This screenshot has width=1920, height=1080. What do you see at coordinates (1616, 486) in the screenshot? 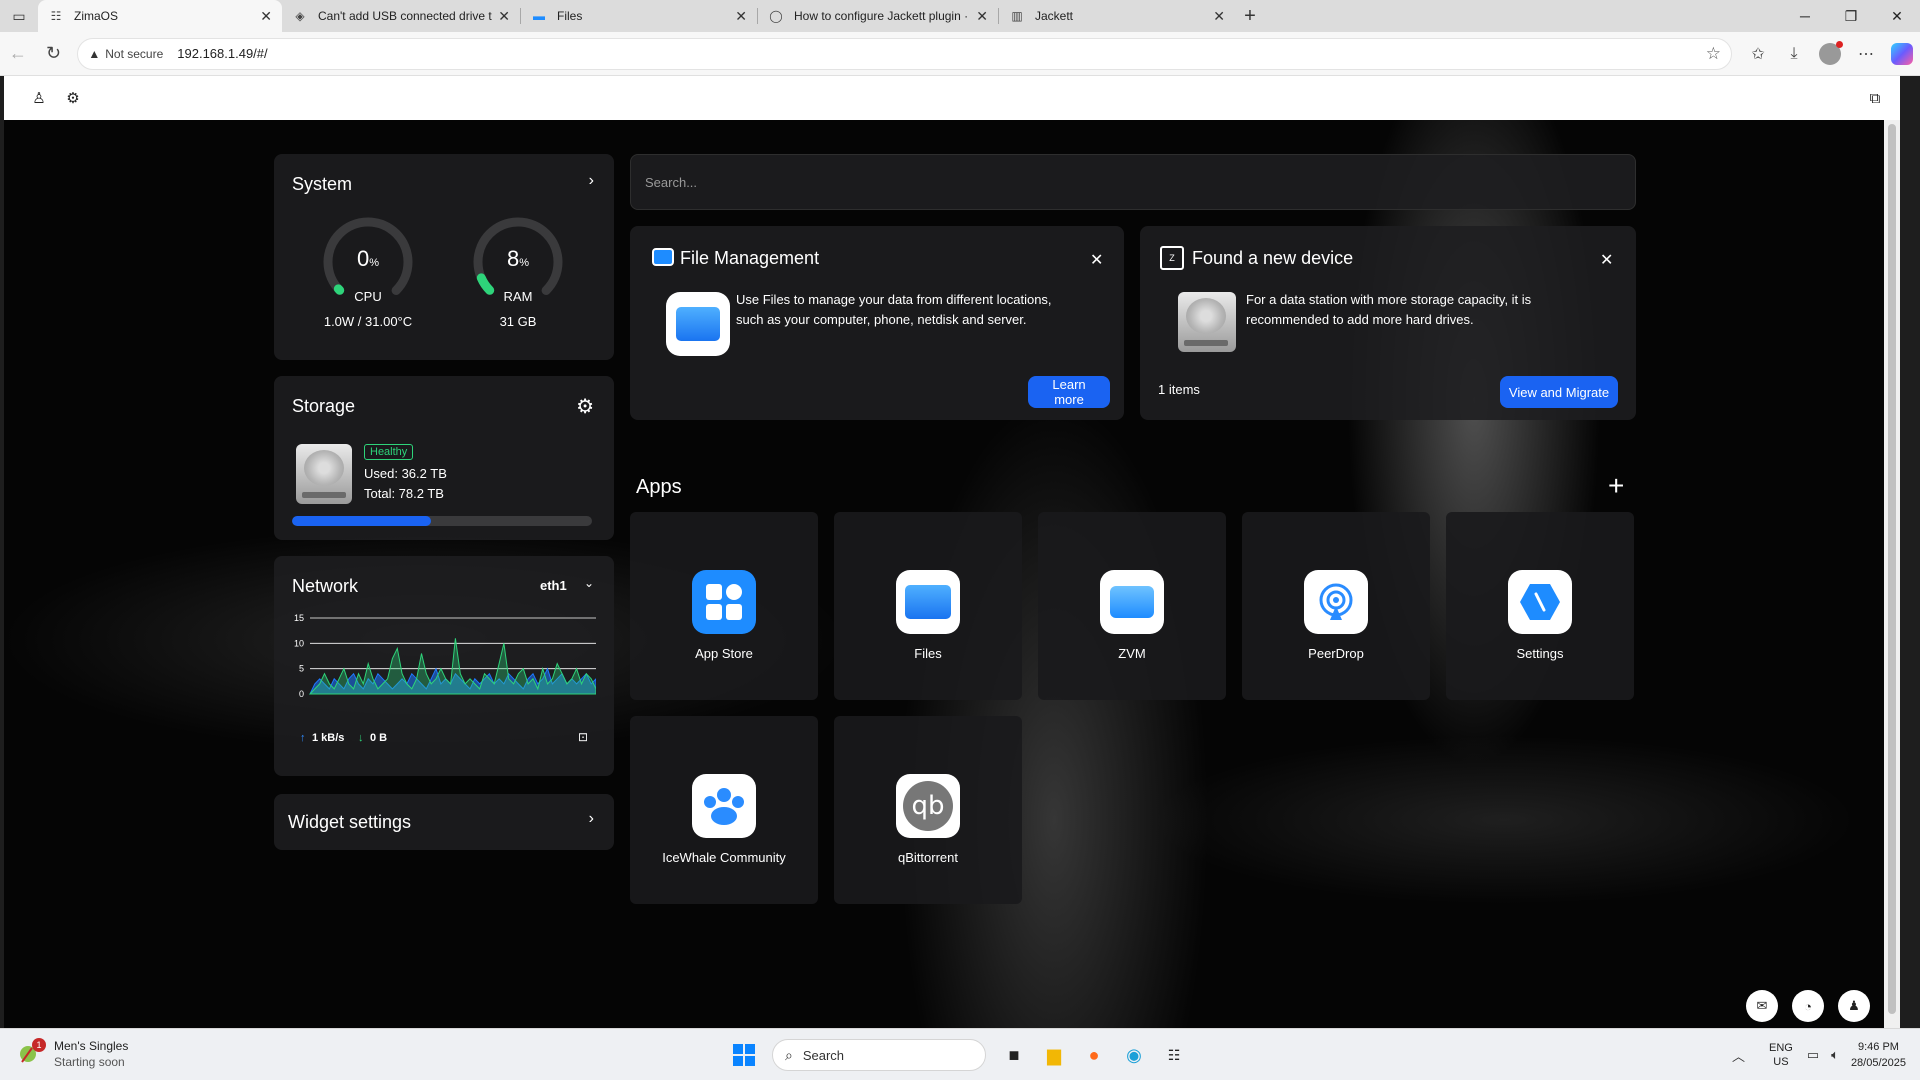
I see `add-app-icon: +` at bounding box center [1616, 486].